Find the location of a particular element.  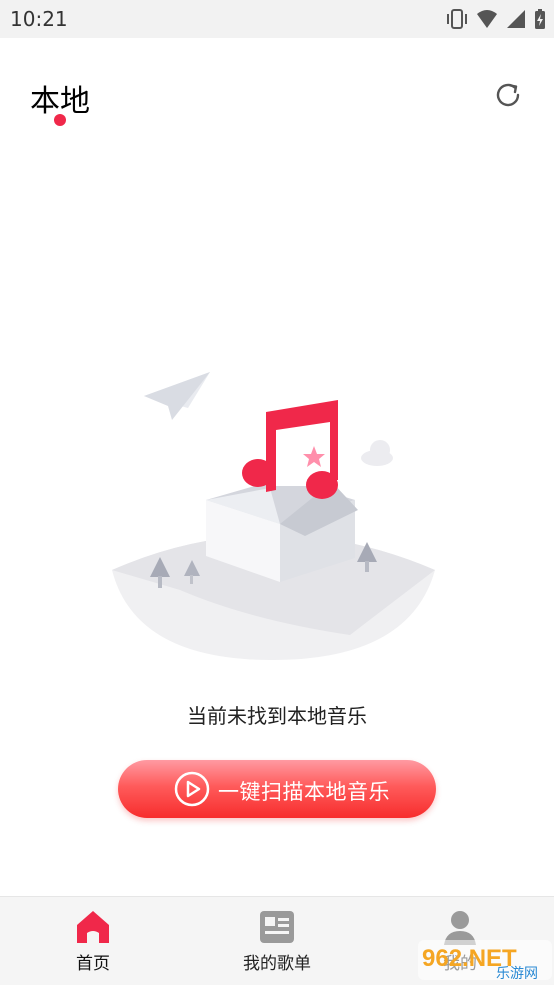

nav-item-home: 首页 is located at coordinates (93, 941).